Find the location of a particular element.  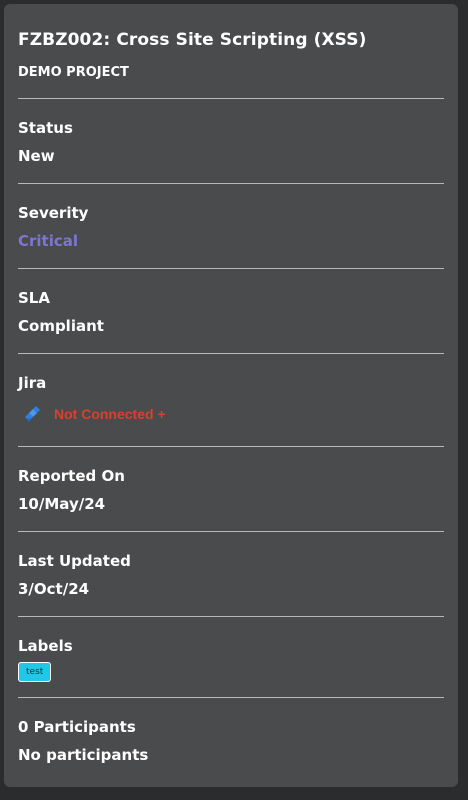

reported-on-value: 10/May/24 is located at coordinates (62, 504).